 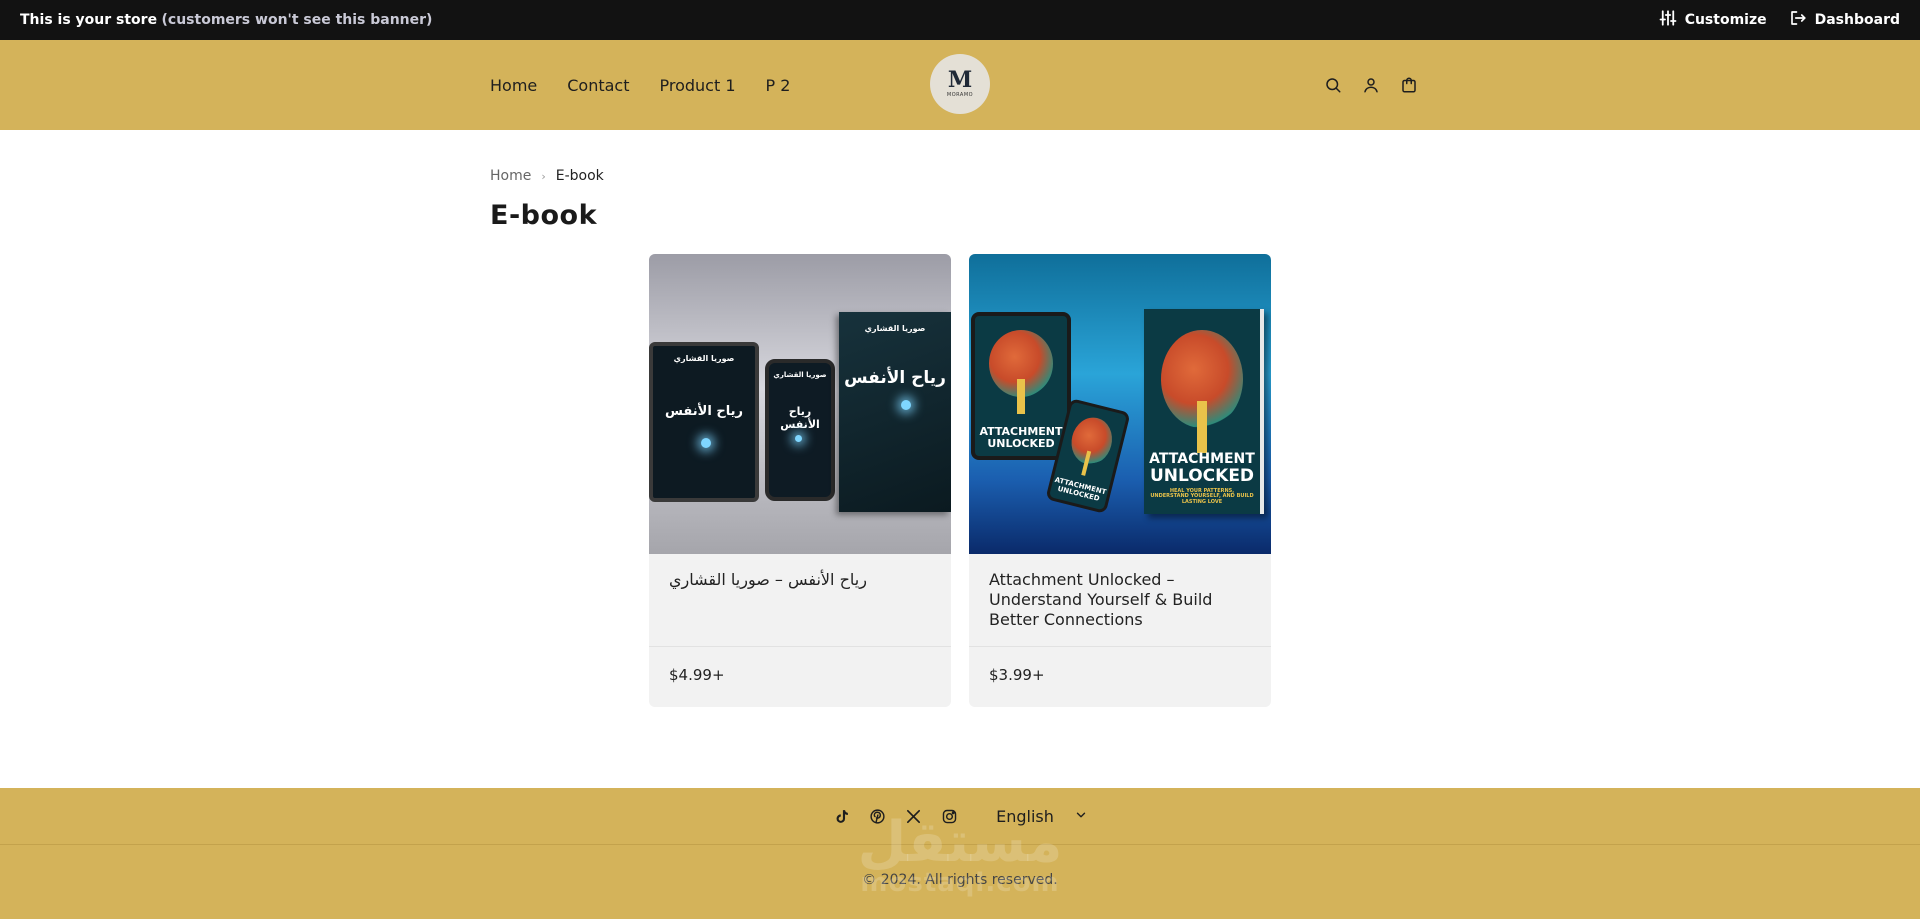 What do you see at coordinates (949, 816) in the screenshot?
I see `instagram-icon` at bounding box center [949, 816].